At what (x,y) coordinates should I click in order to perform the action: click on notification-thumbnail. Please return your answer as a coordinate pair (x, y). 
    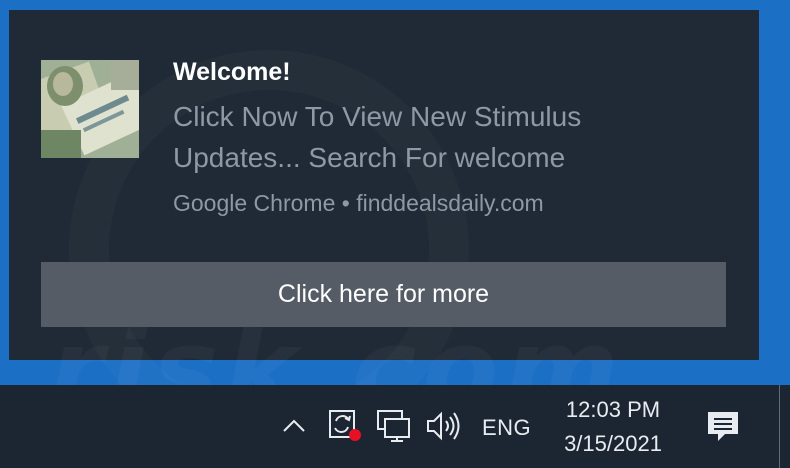
    Looking at the image, I should click on (90, 109).